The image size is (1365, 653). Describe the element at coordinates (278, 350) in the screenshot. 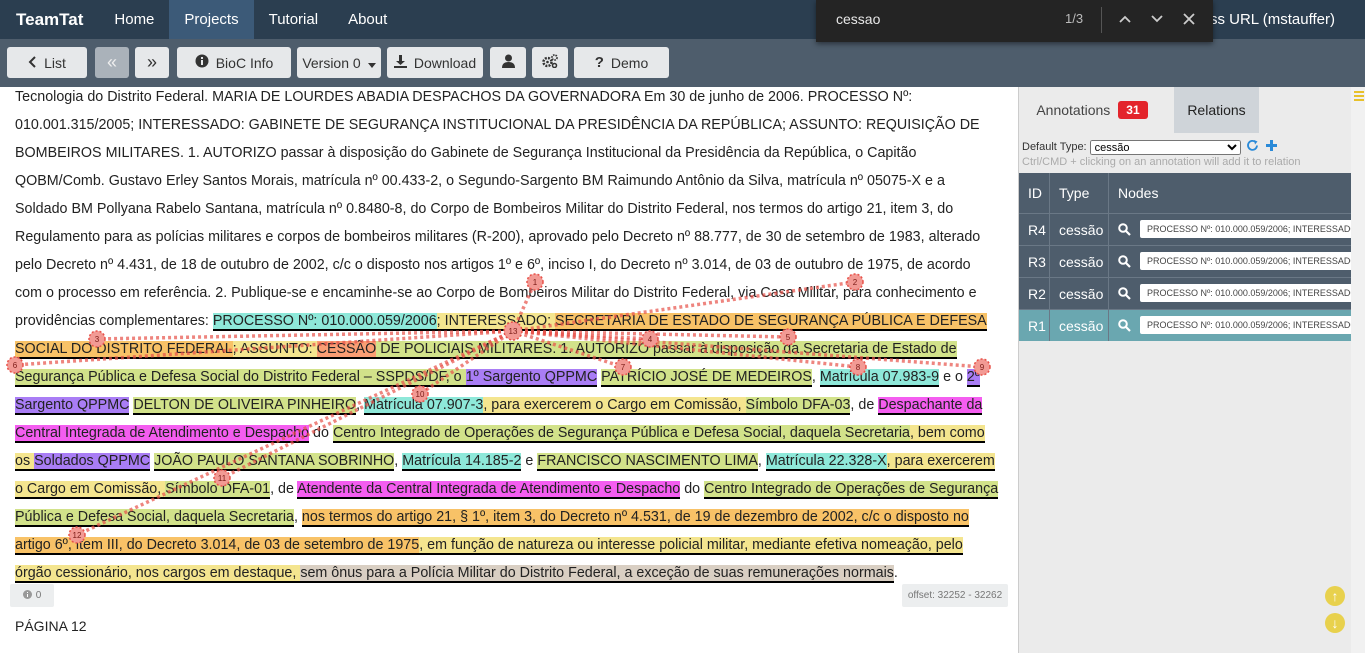

I see `annotation-span: ASSUNTO:` at that location.